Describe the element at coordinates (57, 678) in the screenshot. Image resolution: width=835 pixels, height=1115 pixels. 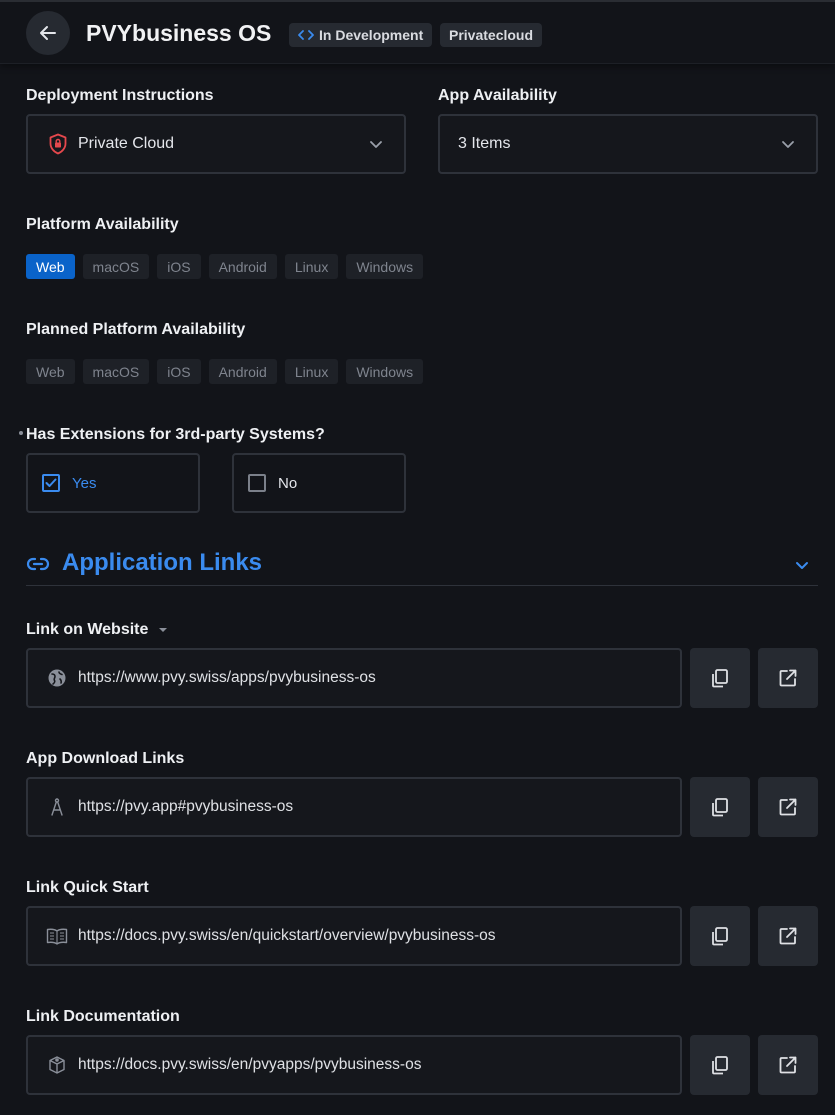
I see `globe-icon` at that location.